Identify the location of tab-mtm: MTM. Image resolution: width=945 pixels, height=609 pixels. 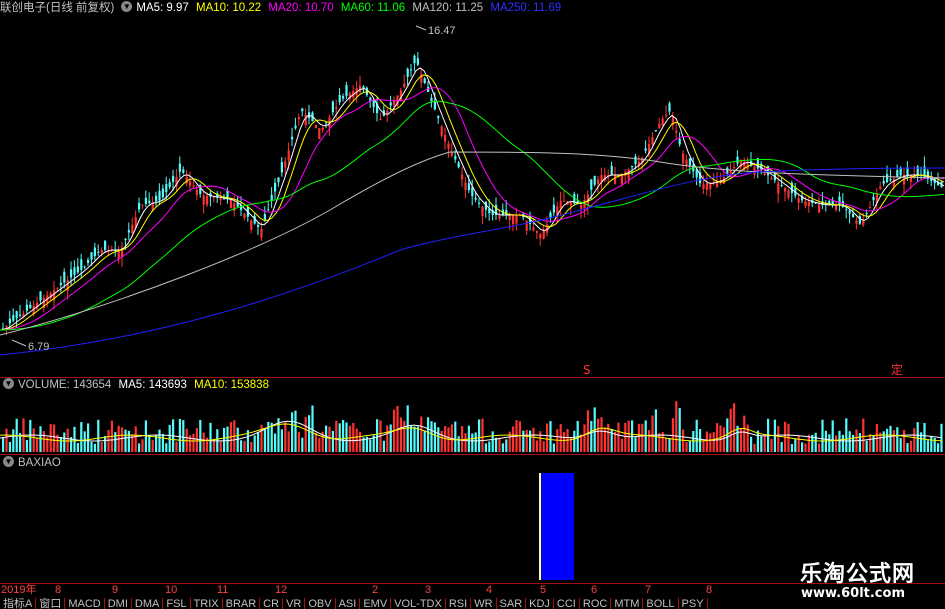
(627, 603).